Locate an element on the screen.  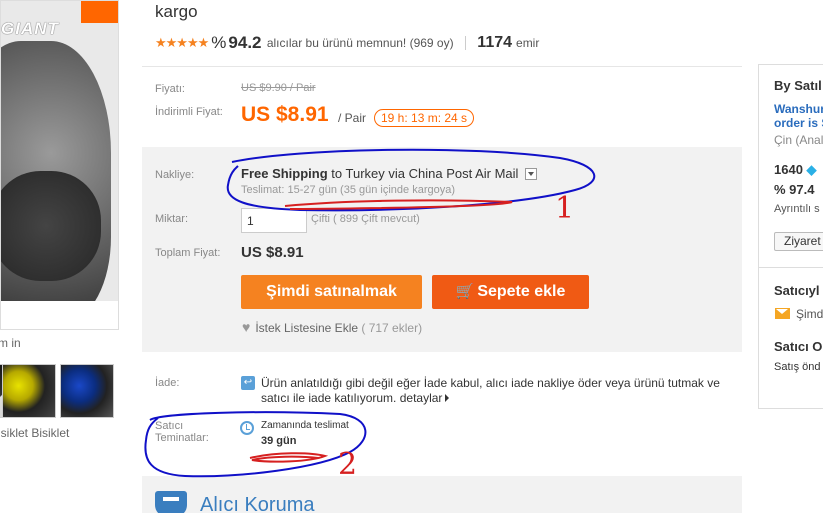
quantity-label: Miktar: is located at coordinates (171, 219).